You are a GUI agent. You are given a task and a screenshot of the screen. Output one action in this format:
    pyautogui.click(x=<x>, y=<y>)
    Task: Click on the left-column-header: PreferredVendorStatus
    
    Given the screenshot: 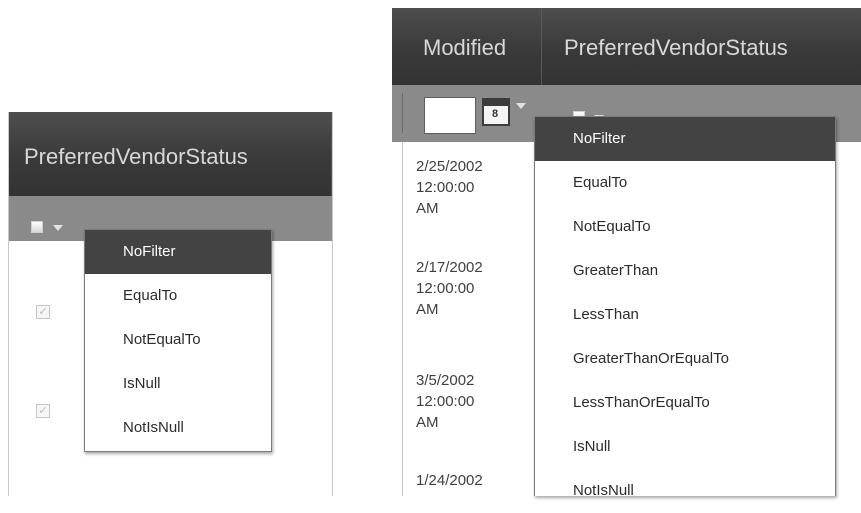 What is the action you would take?
    pyautogui.click(x=170, y=154)
    